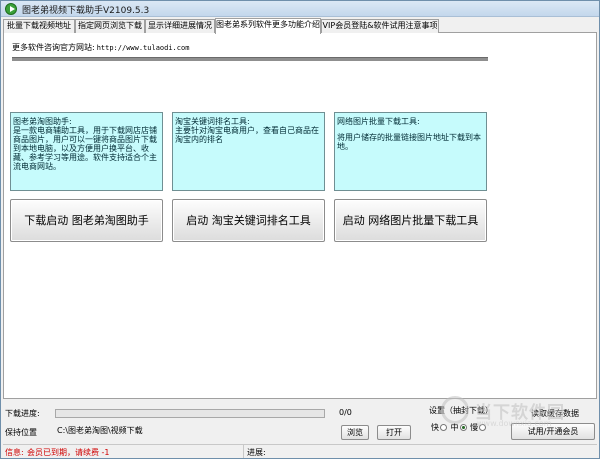 The image size is (600, 459). Describe the element at coordinates (345, 412) in the screenshot. I see `progress-count: 0/0` at that location.